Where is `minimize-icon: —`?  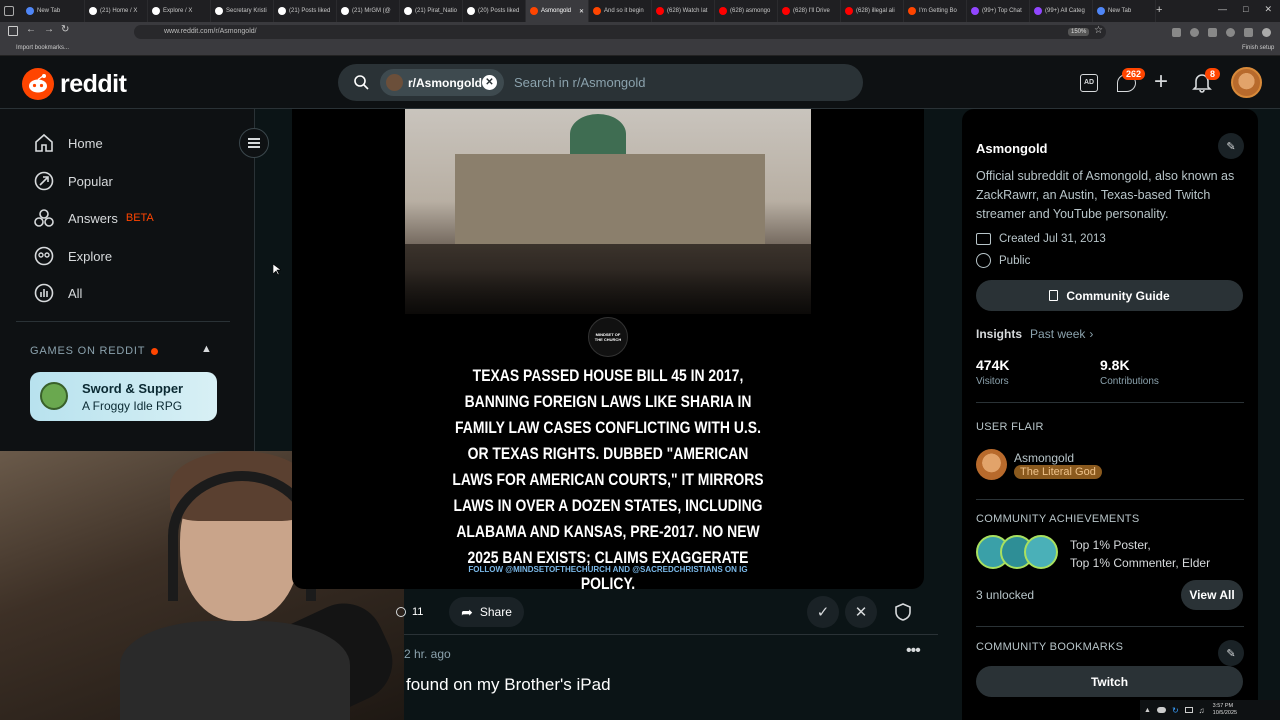 minimize-icon: — is located at coordinates (1222, 9).